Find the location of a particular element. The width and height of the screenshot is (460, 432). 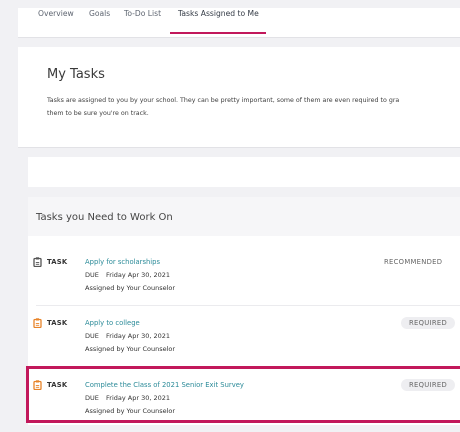

page-title: My Tasks is located at coordinates (76, 74).